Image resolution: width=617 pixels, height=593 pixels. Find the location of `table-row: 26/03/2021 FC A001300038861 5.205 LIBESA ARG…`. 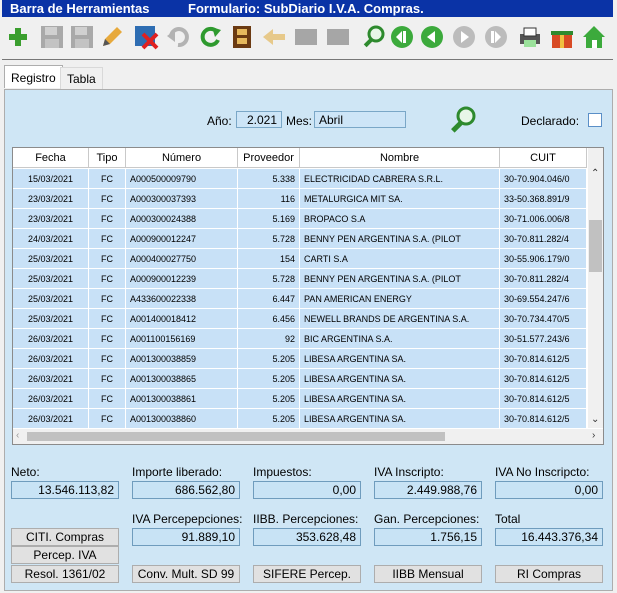

table-row: 26/03/2021 FC A001300038861 5.205 LIBESA ARG… is located at coordinates (300, 399).